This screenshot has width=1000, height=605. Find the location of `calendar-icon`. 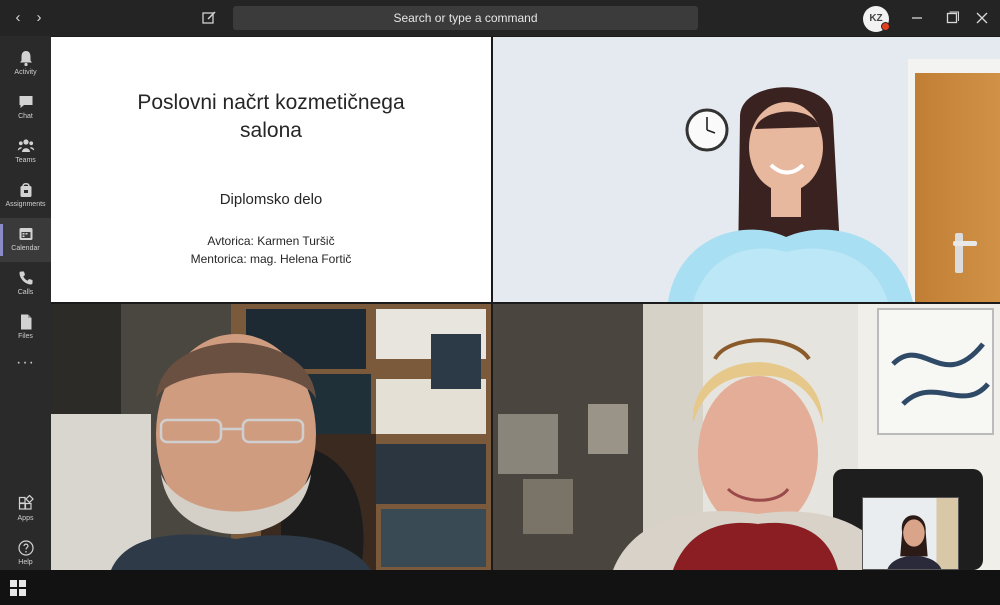

calendar-icon is located at coordinates (25, 234).